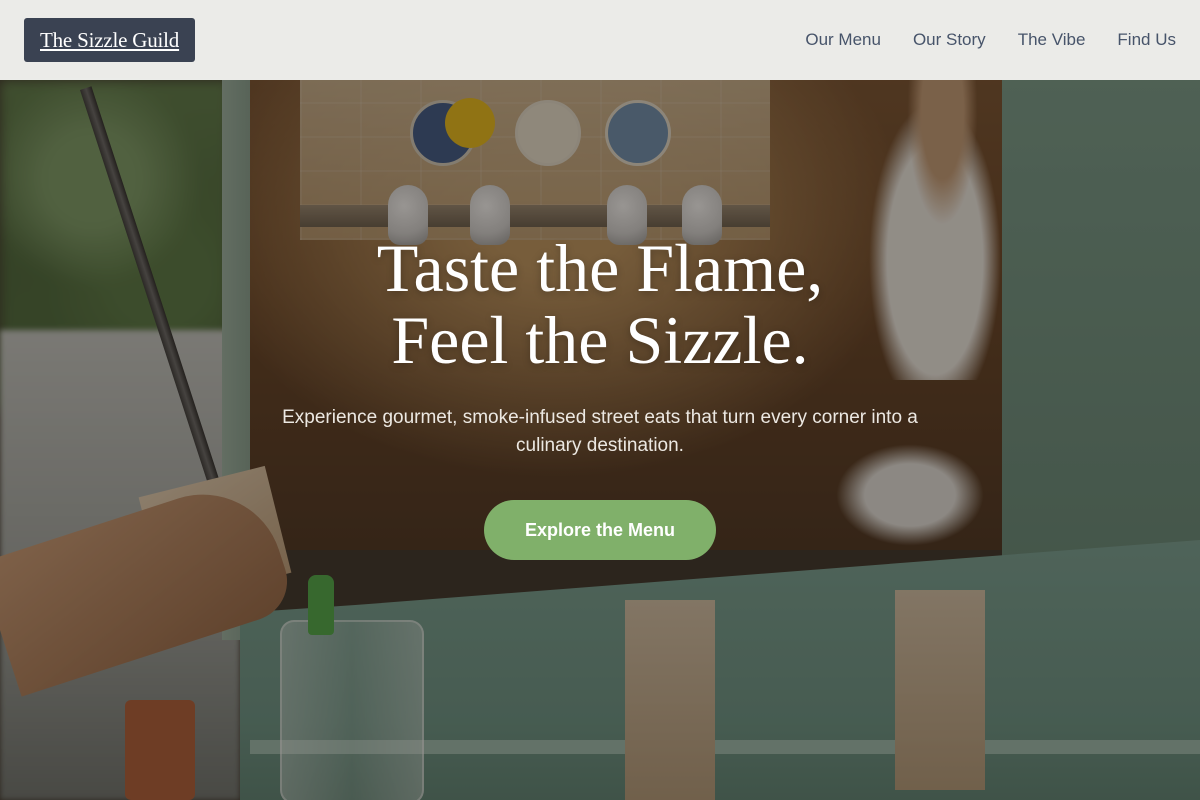 This screenshot has width=1200, height=800. I want to click on nav-link-our-menu: Our Menu, so click(843, 40).